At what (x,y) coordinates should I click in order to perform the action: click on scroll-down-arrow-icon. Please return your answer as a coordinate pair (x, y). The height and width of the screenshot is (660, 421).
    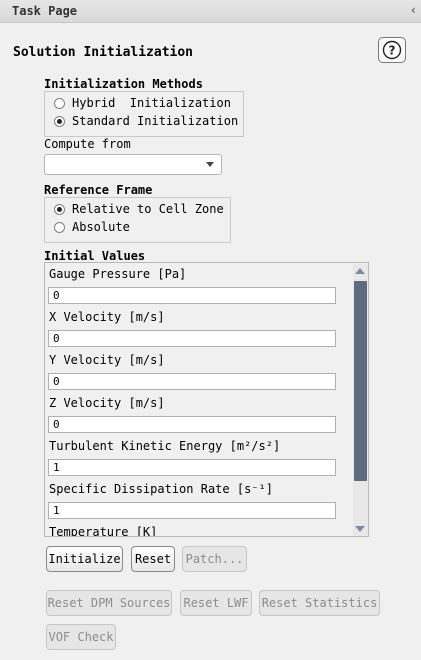
    Looking at the image, I should click on (360, 528).